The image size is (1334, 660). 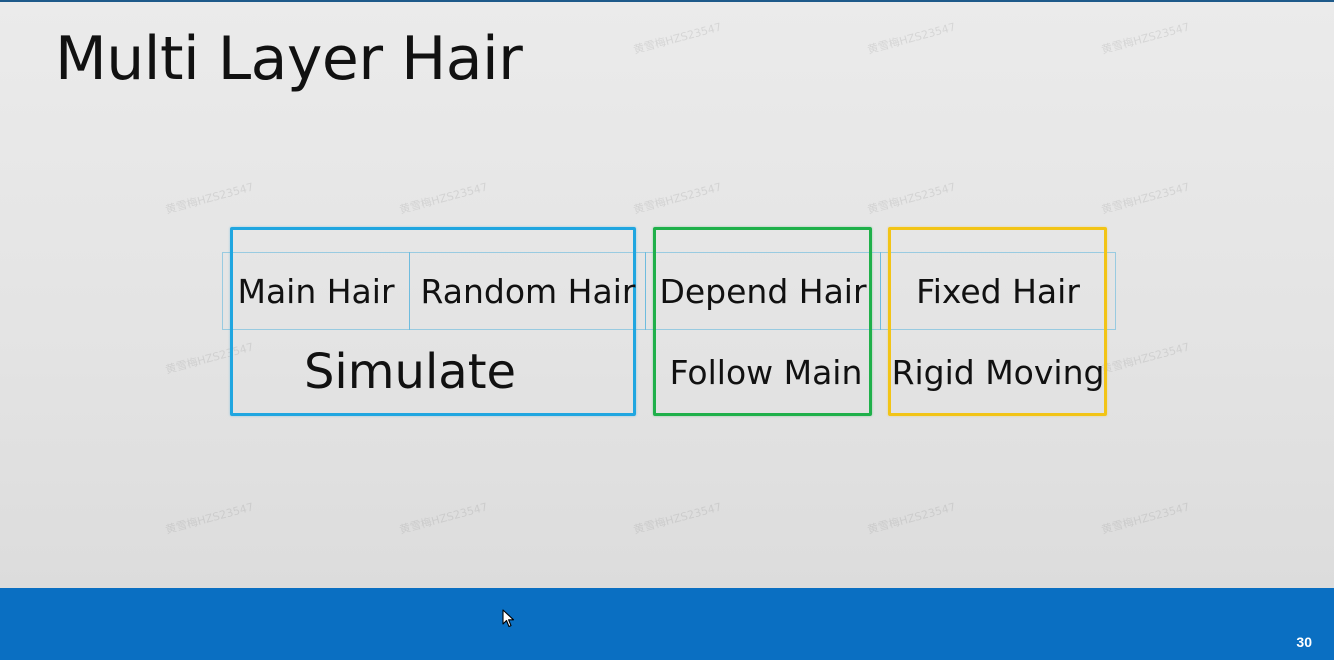 I want to click on slide-title: Multi Layer Hair, so click(x=289, y=59).